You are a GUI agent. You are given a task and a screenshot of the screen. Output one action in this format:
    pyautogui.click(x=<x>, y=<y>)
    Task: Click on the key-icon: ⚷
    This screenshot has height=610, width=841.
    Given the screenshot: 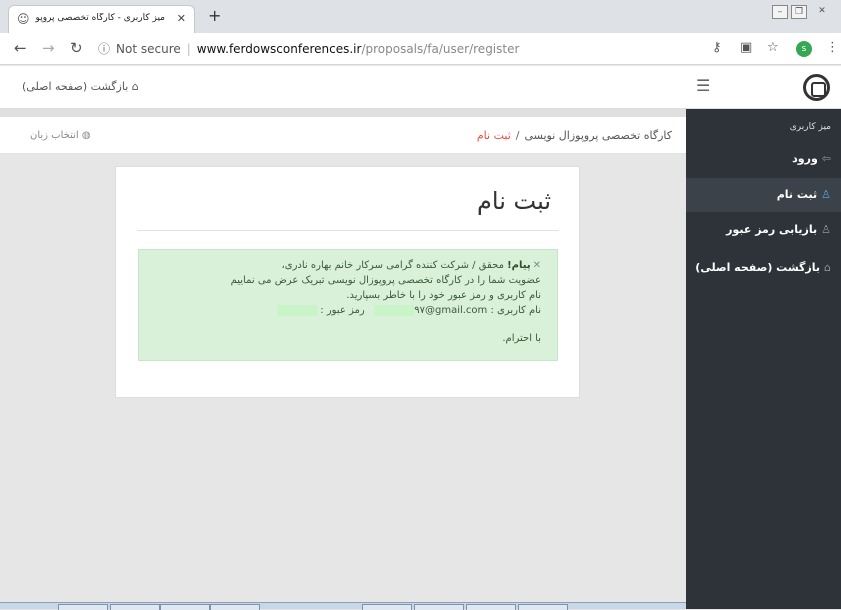 What is the action you would take?
    pyautogui.click(x=717, y=47)
    